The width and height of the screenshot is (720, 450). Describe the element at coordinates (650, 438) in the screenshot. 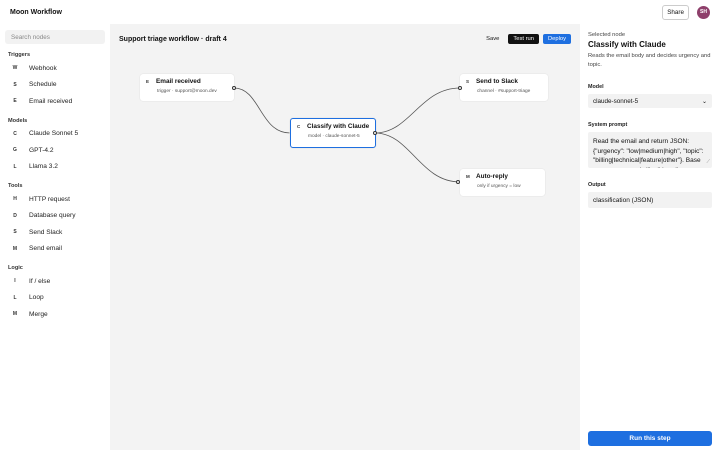

I see `run-step-button: Run this step` at that location.